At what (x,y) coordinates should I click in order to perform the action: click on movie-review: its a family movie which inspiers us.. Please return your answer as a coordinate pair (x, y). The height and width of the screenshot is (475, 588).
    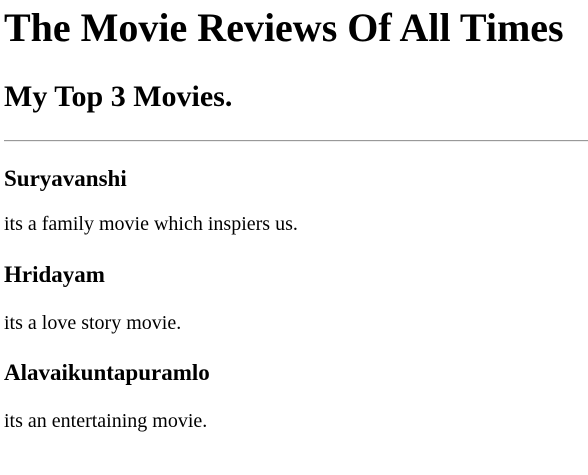
    Looking at the image, I should click on (151, 224).